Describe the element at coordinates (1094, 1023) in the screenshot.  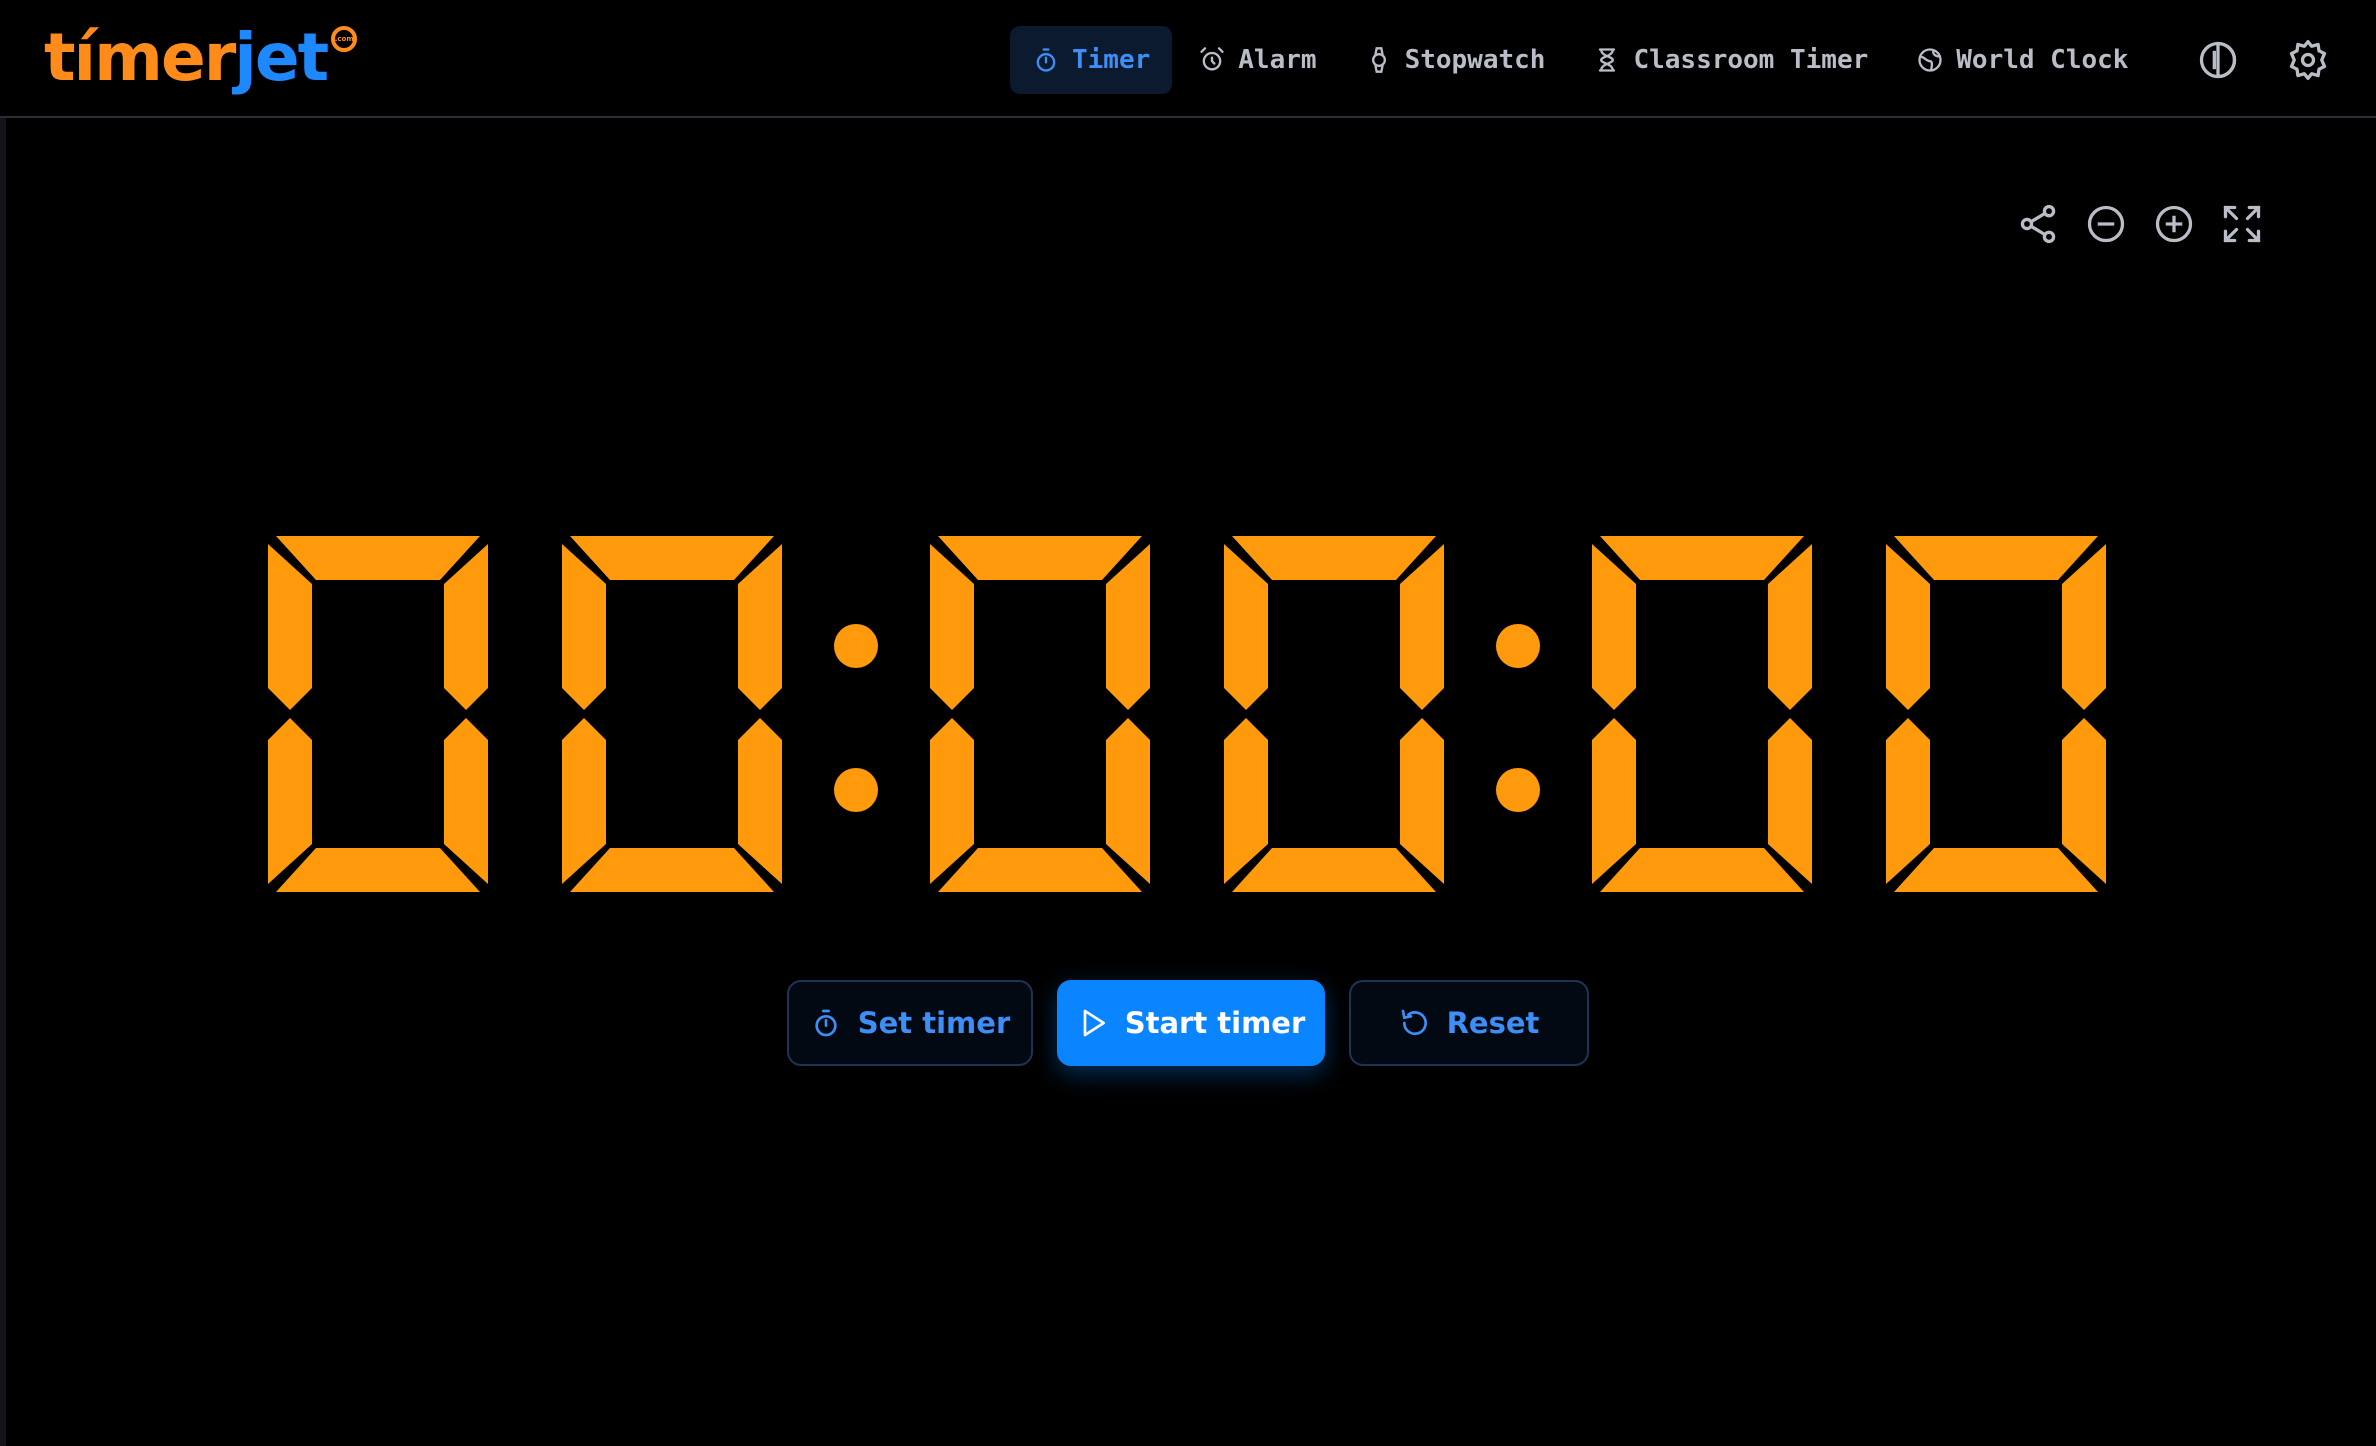
I see `play-icon` at that location.